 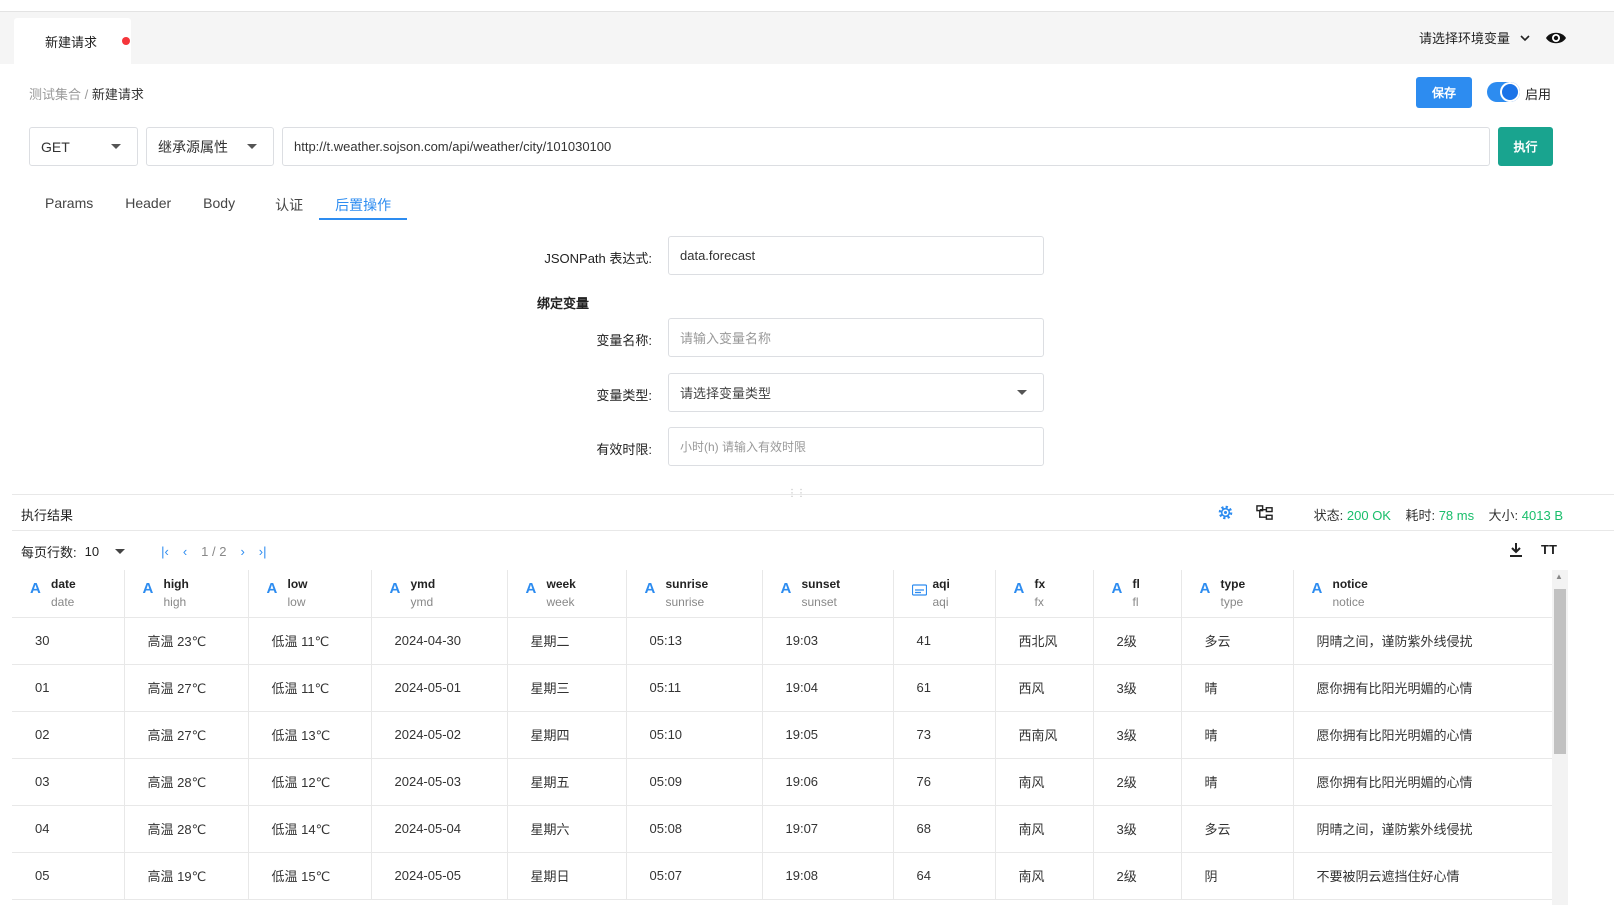 What do you see at coordinates (439, 782) in the screenshot?
I see `table-cell-ymd: 2024-05-03` at bounding box center [439, 782].